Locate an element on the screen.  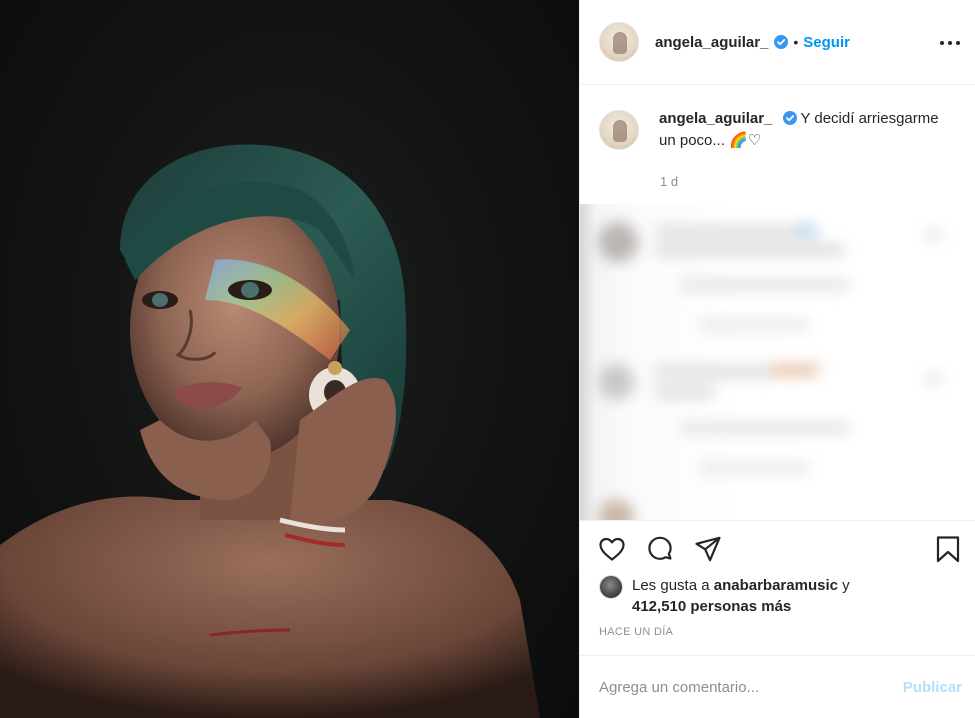
comment-input is located at coordinates (751, 687).